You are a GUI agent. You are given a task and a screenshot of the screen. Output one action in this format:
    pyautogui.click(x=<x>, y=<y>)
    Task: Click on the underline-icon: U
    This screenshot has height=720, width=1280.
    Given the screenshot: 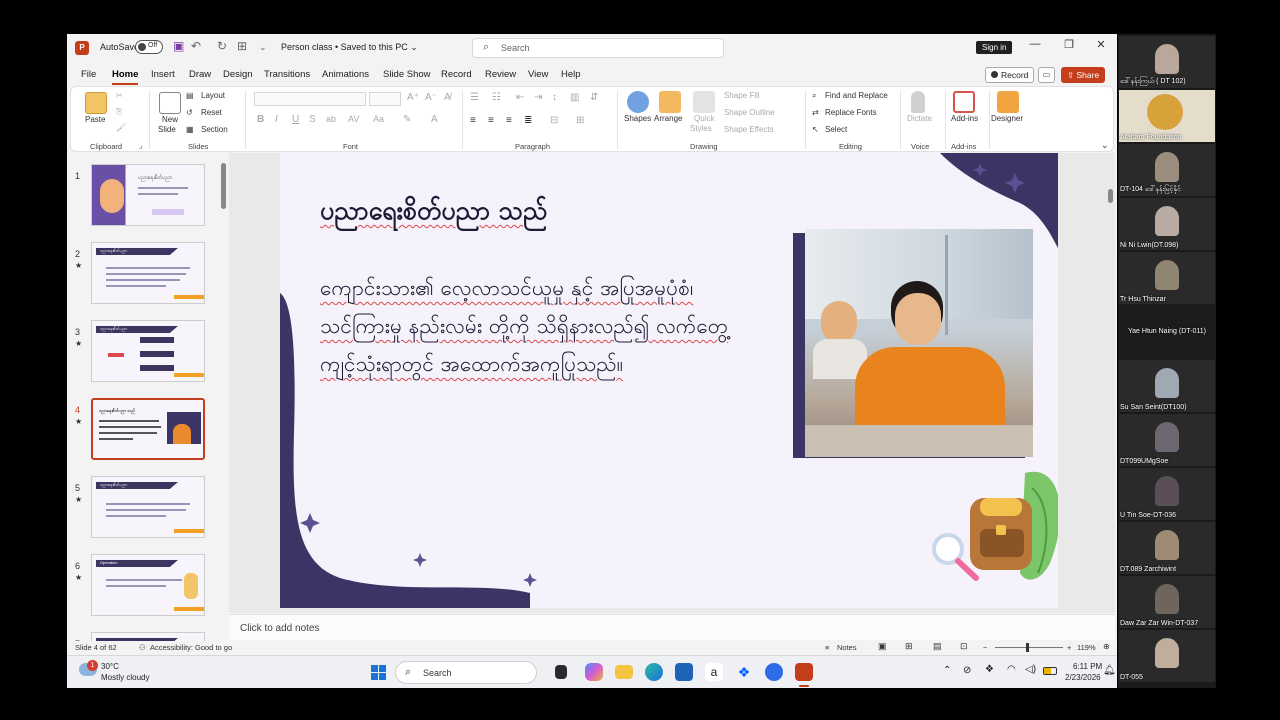 What is the action you would take?
    pyautogui.click(x=295, y=119)
    